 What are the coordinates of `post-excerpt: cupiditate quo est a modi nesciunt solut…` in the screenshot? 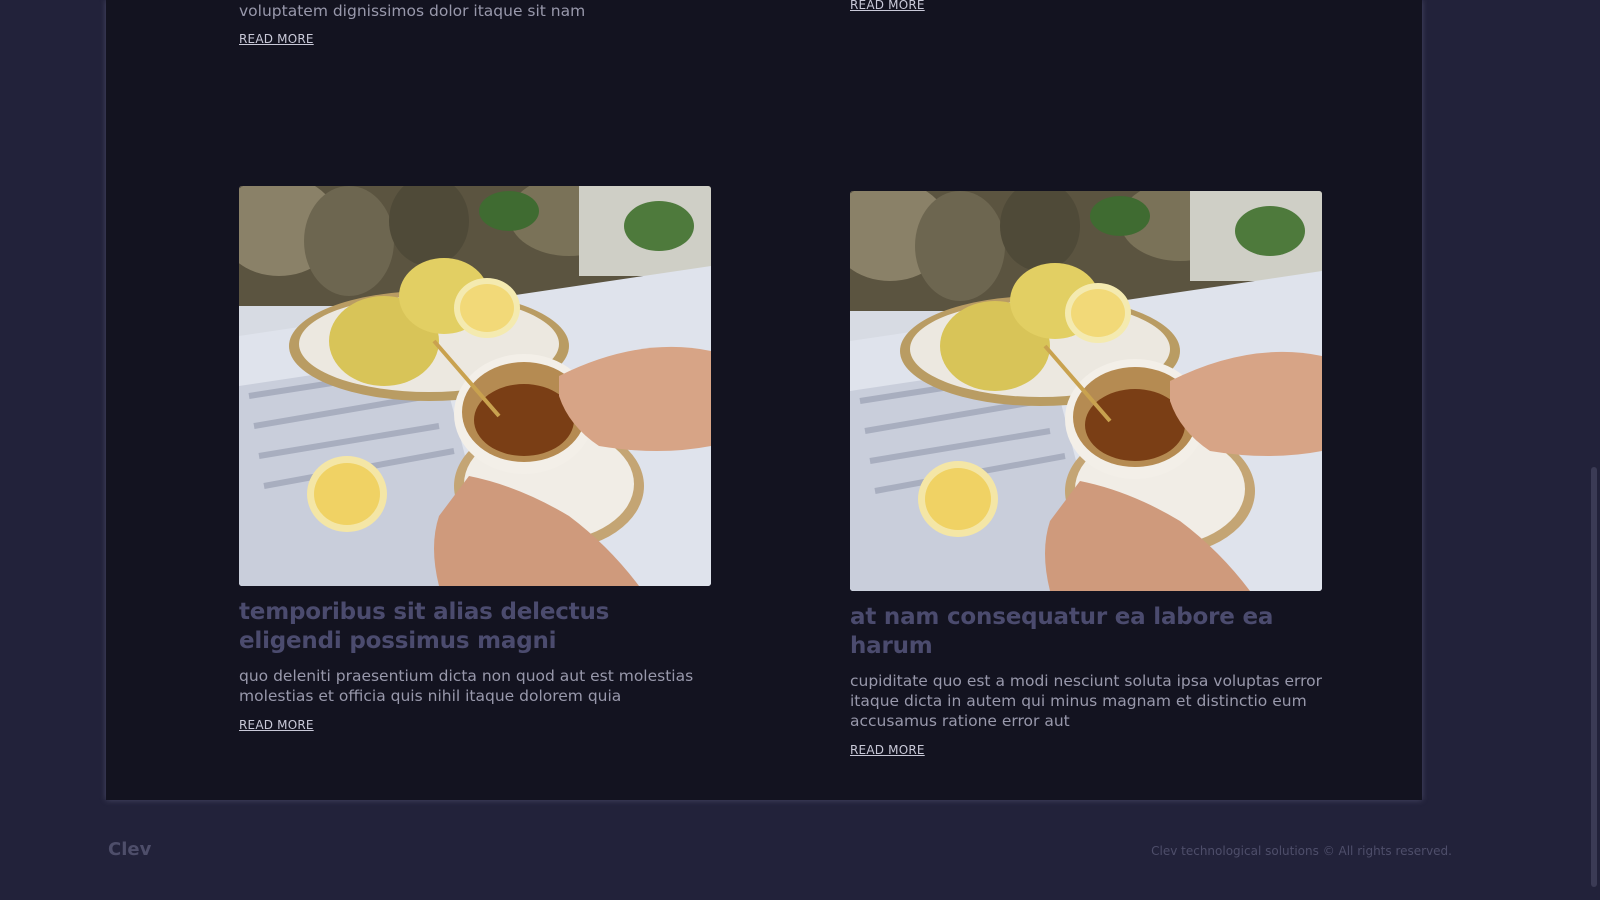 It's located at (1086, 701).